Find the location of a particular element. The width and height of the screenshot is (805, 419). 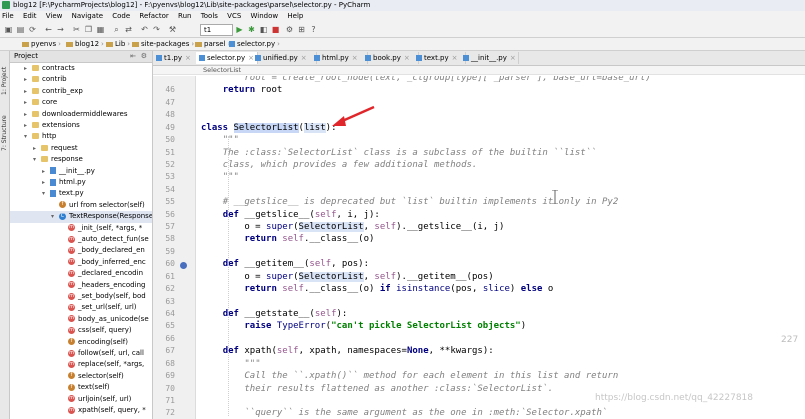

tree-item: m _init_(self, *args, * is located at coordinates (81, 228).